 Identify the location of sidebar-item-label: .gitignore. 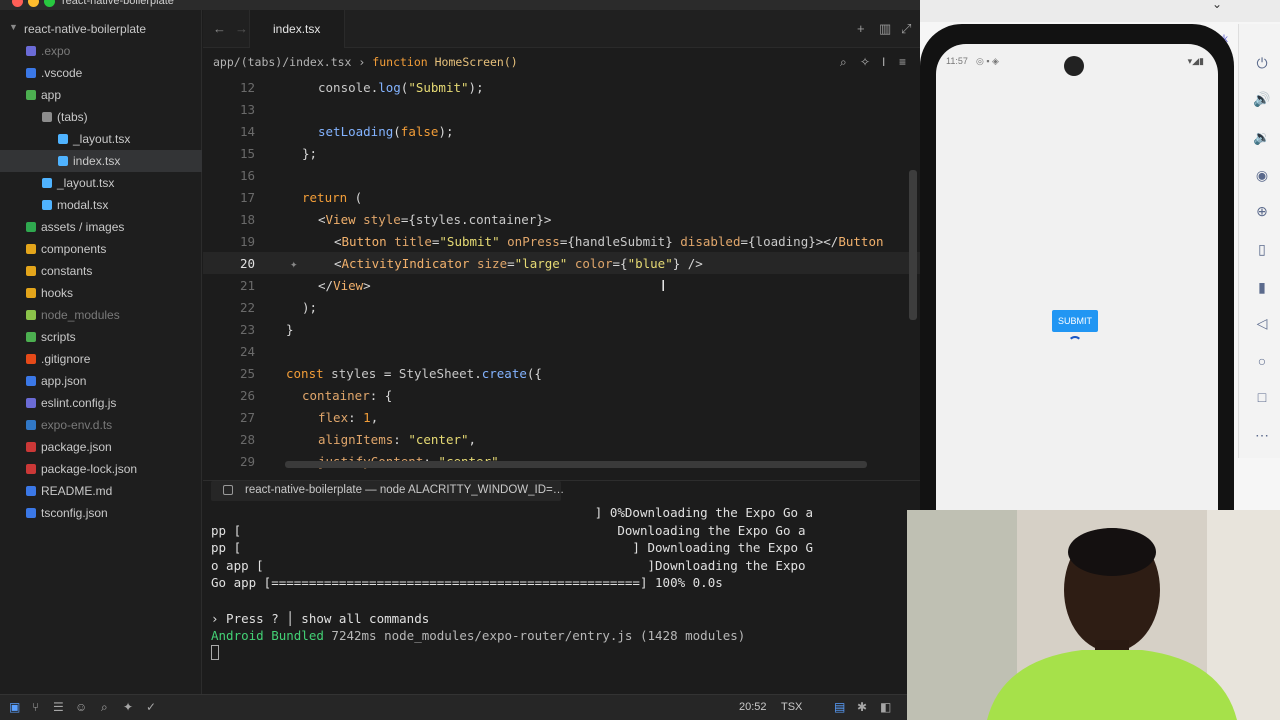
(66, 359).